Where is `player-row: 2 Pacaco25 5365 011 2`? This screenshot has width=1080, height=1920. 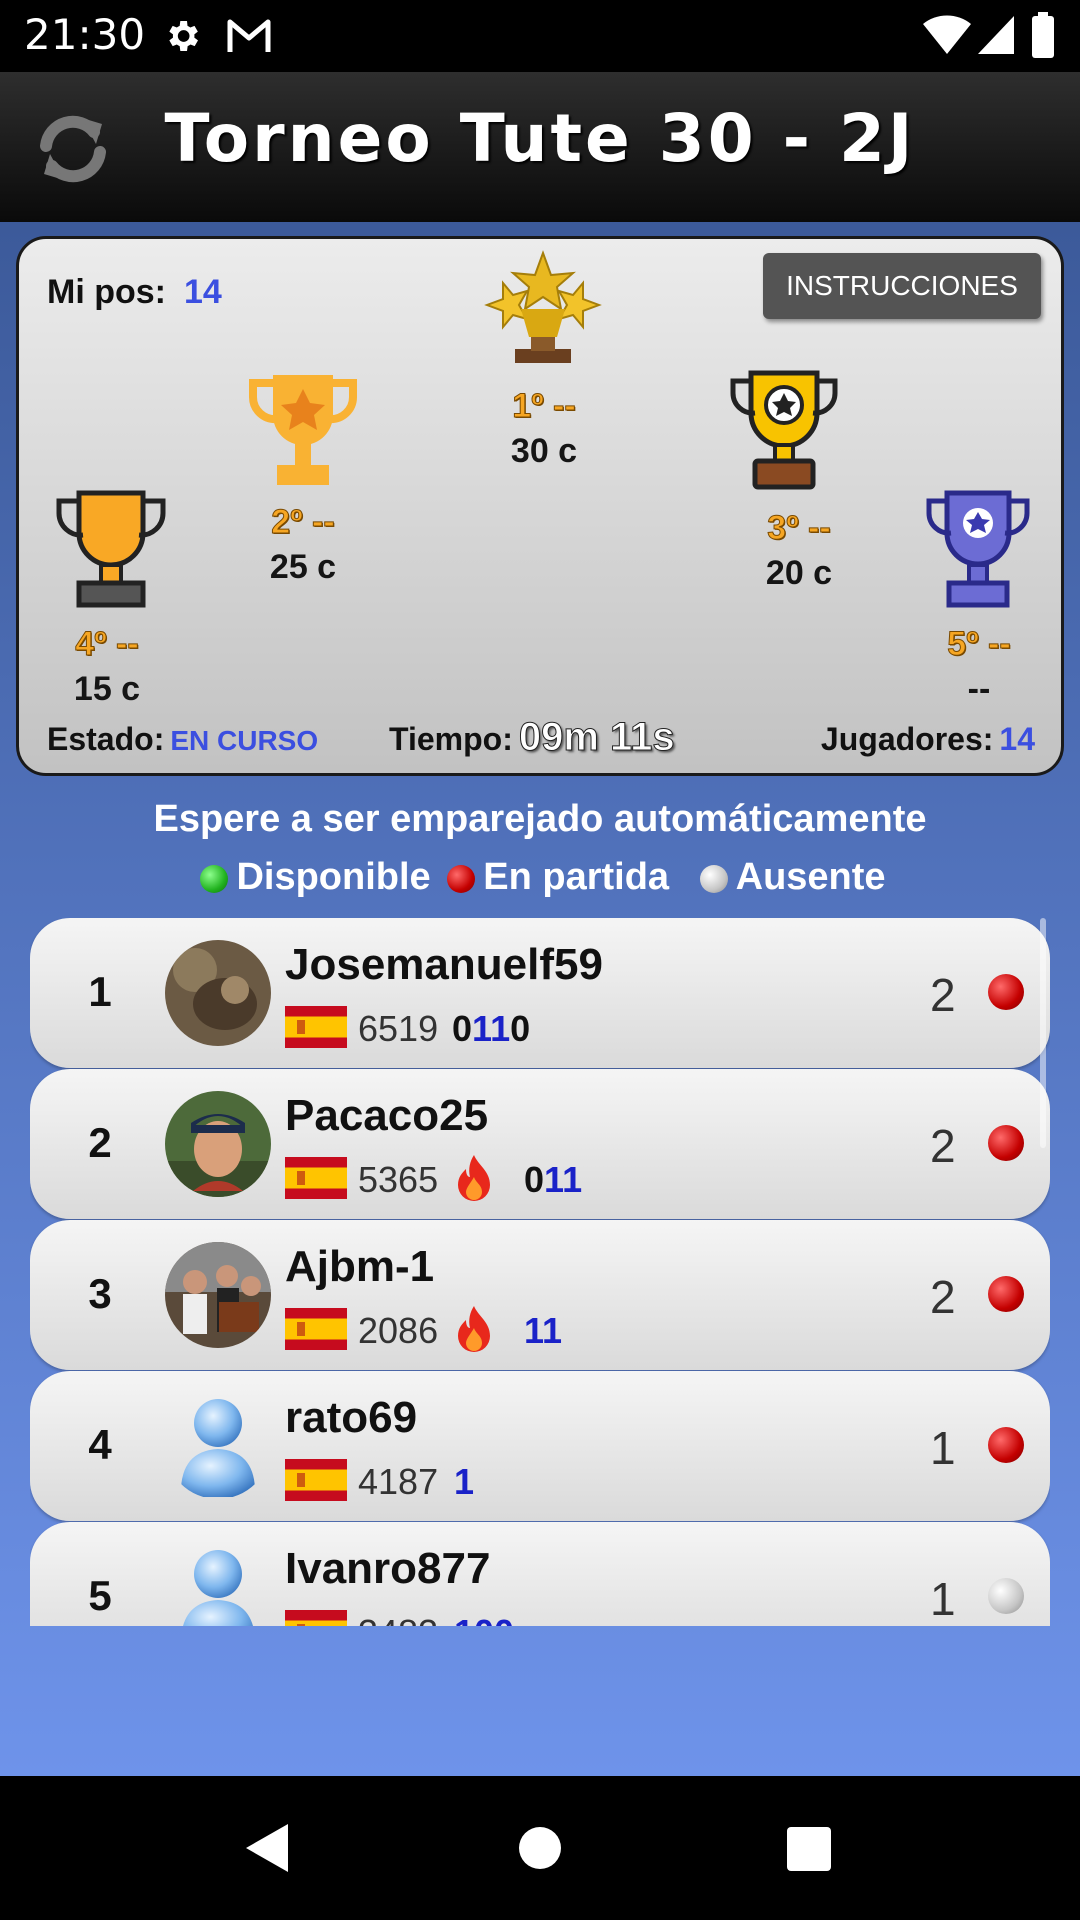 player-row: 2 Pacaco25 5365 011 2 is located at coordinates (540, 1144).